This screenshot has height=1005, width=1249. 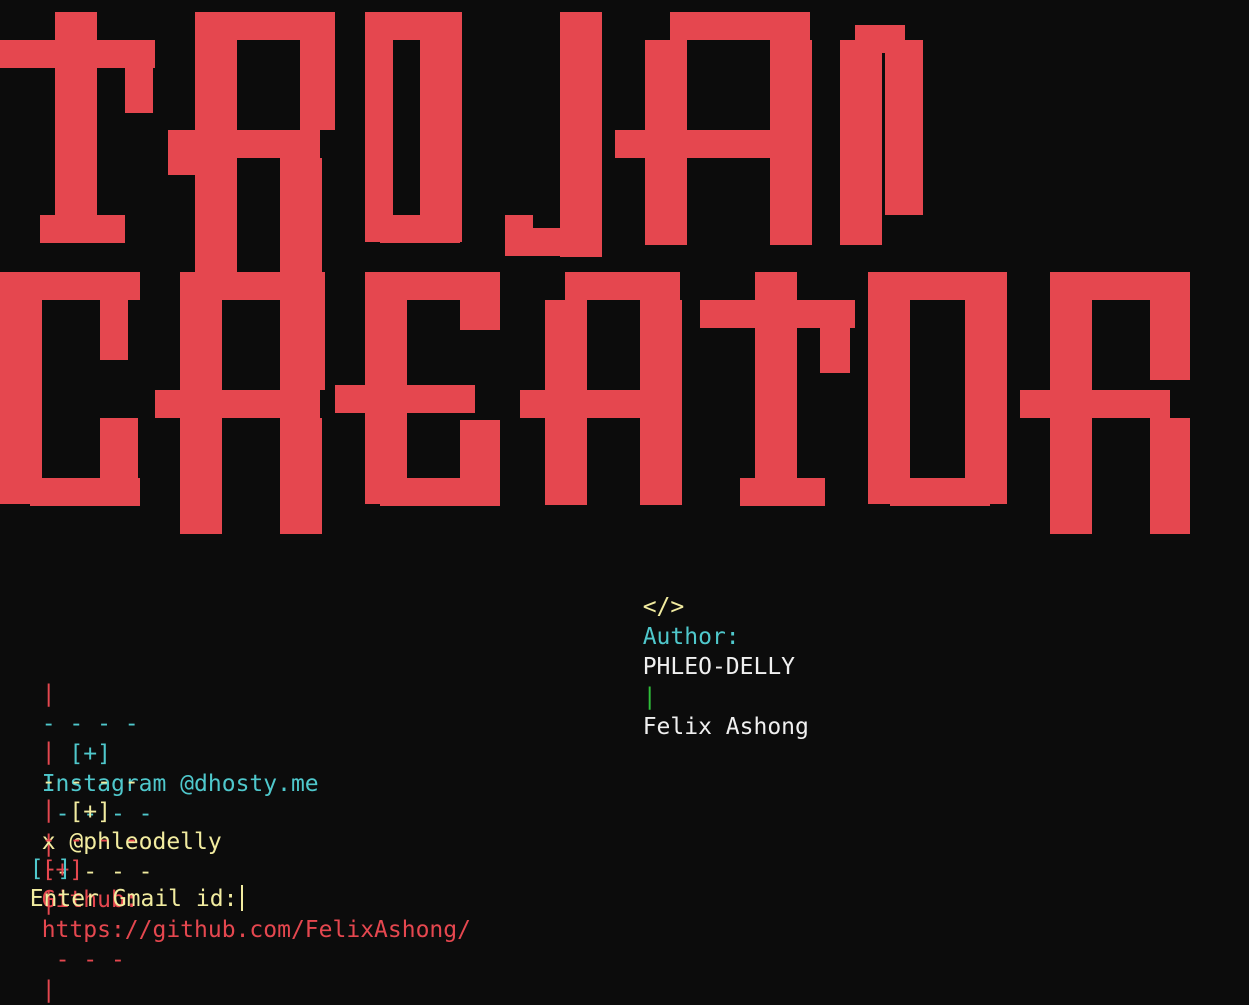 What do you see at coordinates (256, 930) in the screenshot?
I see `github-url: https://github.com/FelixAshong/` at bounding box center [256, 930].